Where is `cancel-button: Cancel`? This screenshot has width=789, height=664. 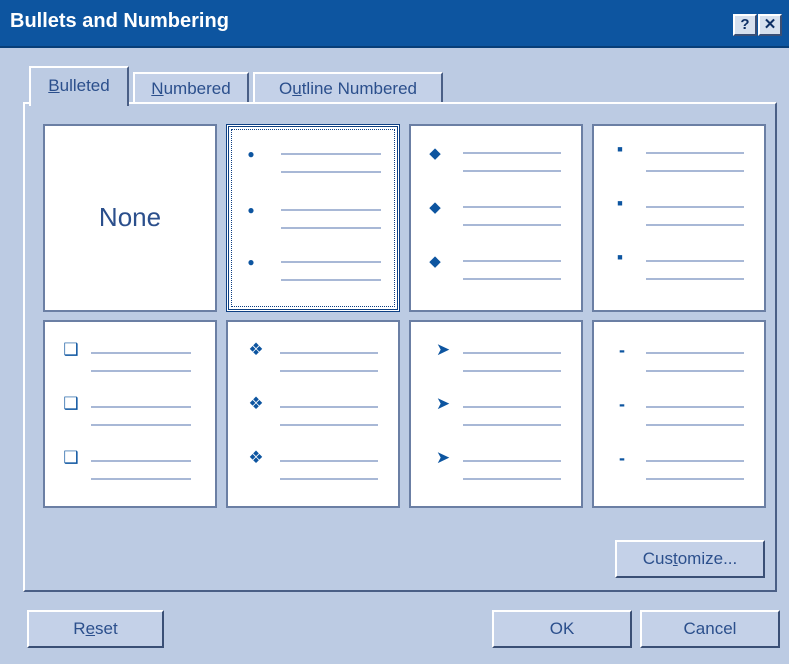
cancel-button: Cancel is located at coordinates (710, 629).